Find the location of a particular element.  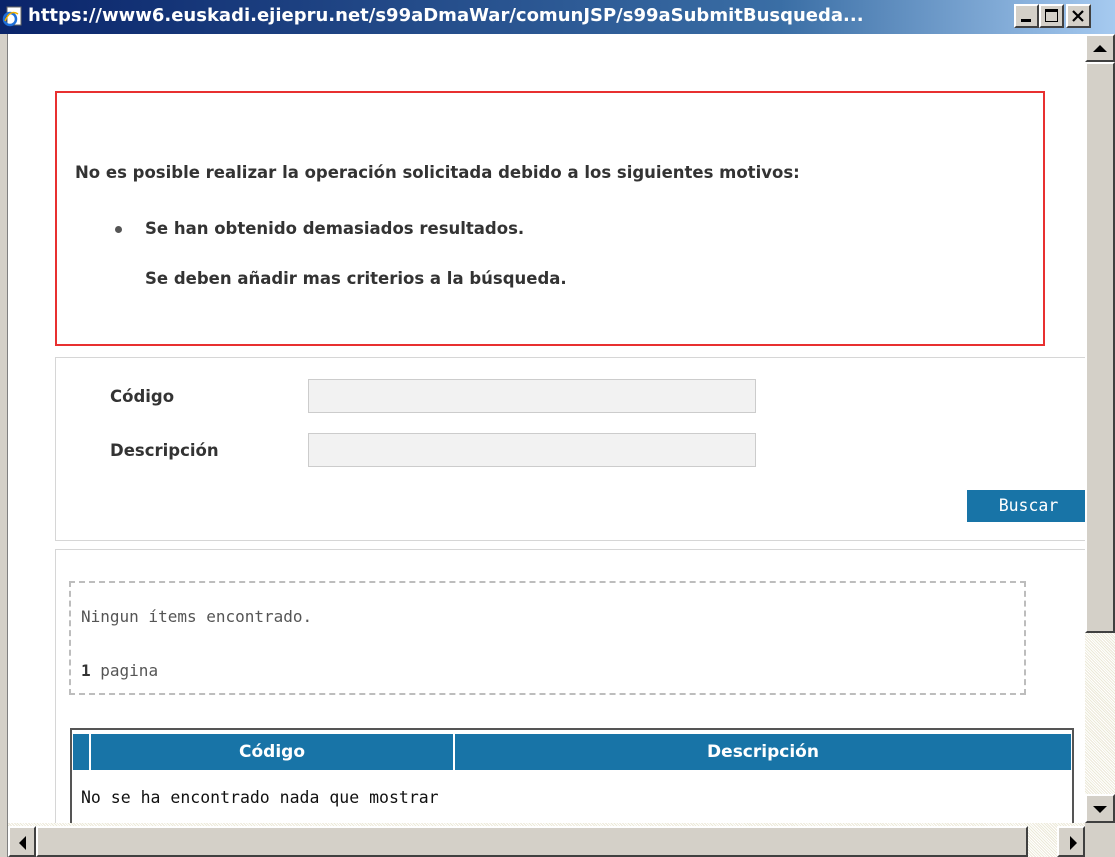

close-icon is located at coordinates (1078, 16).